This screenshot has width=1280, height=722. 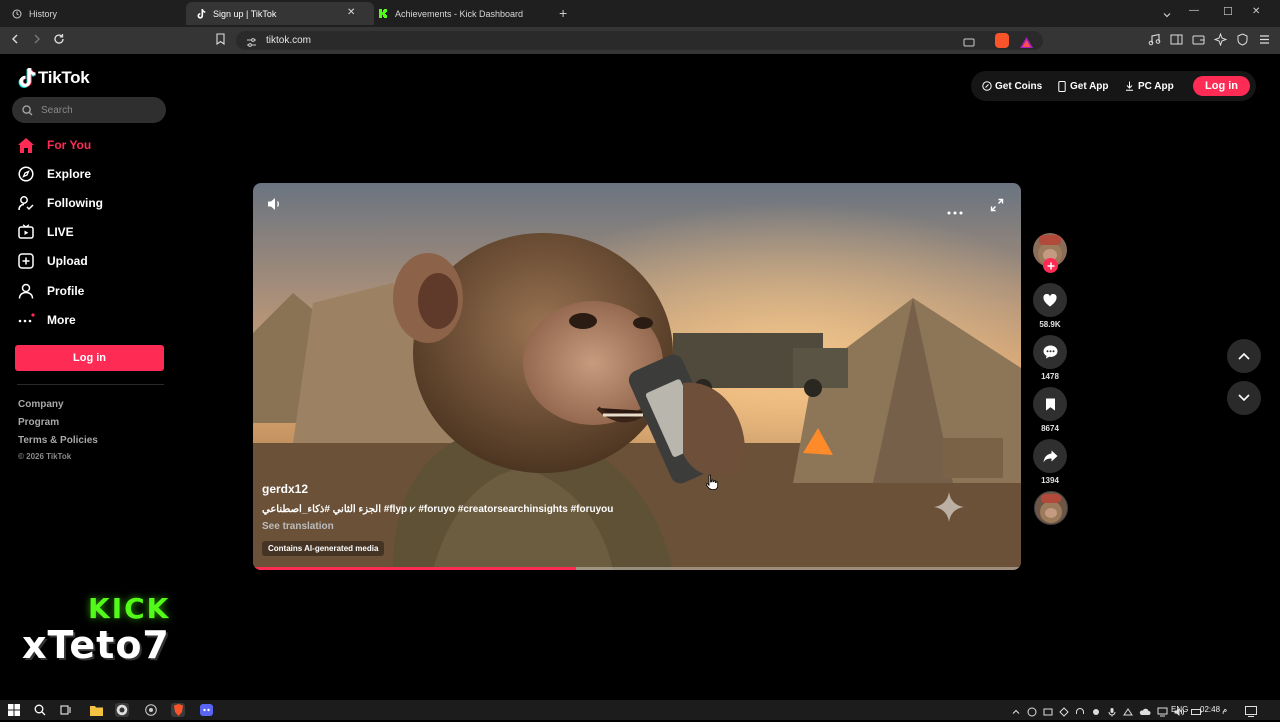 I want to click on network-icon, so click(x=1162, y=713).